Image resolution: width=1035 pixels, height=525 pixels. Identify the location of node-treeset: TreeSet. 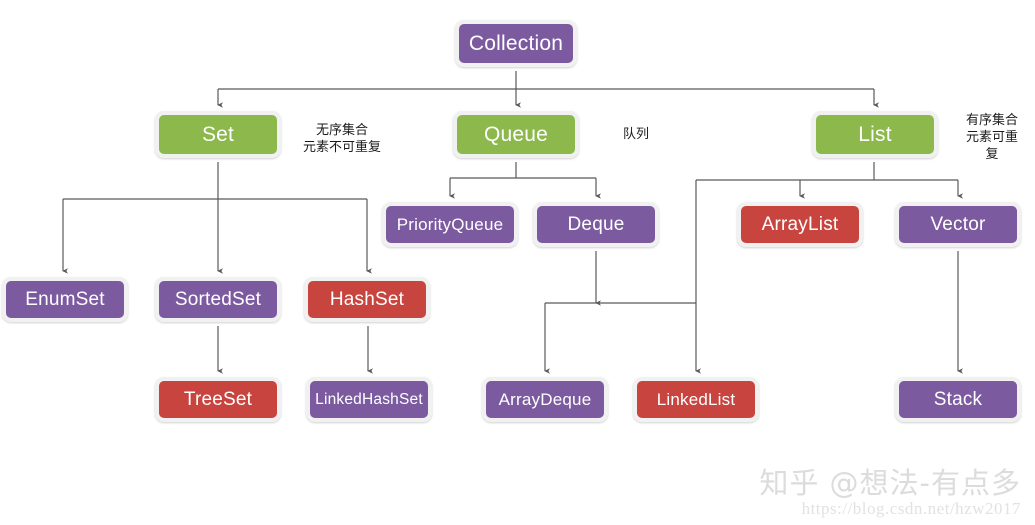
(218, 399).